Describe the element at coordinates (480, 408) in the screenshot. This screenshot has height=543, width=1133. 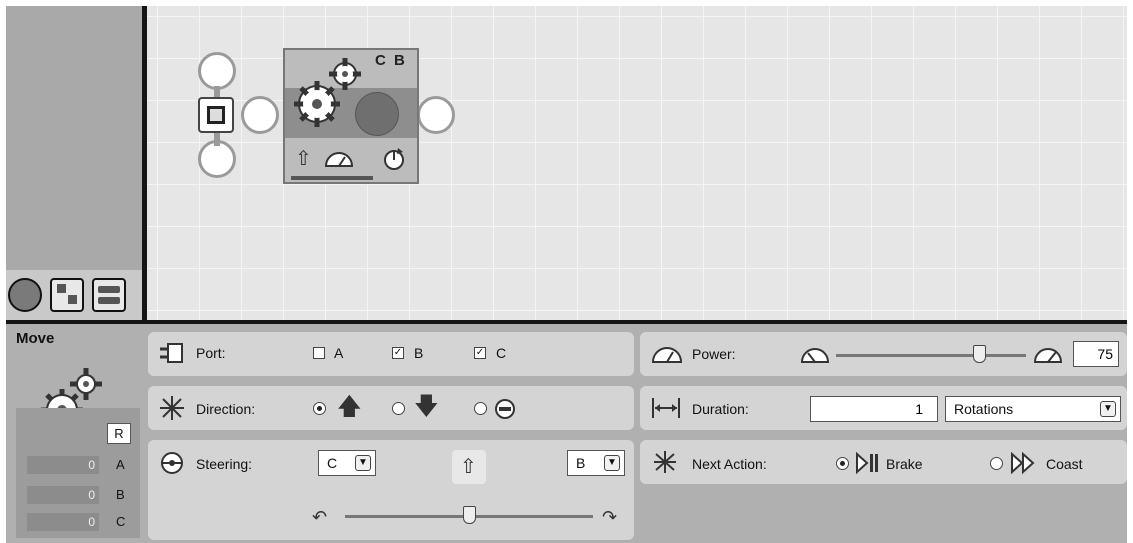
I see `direction-stop-radio` at that location.